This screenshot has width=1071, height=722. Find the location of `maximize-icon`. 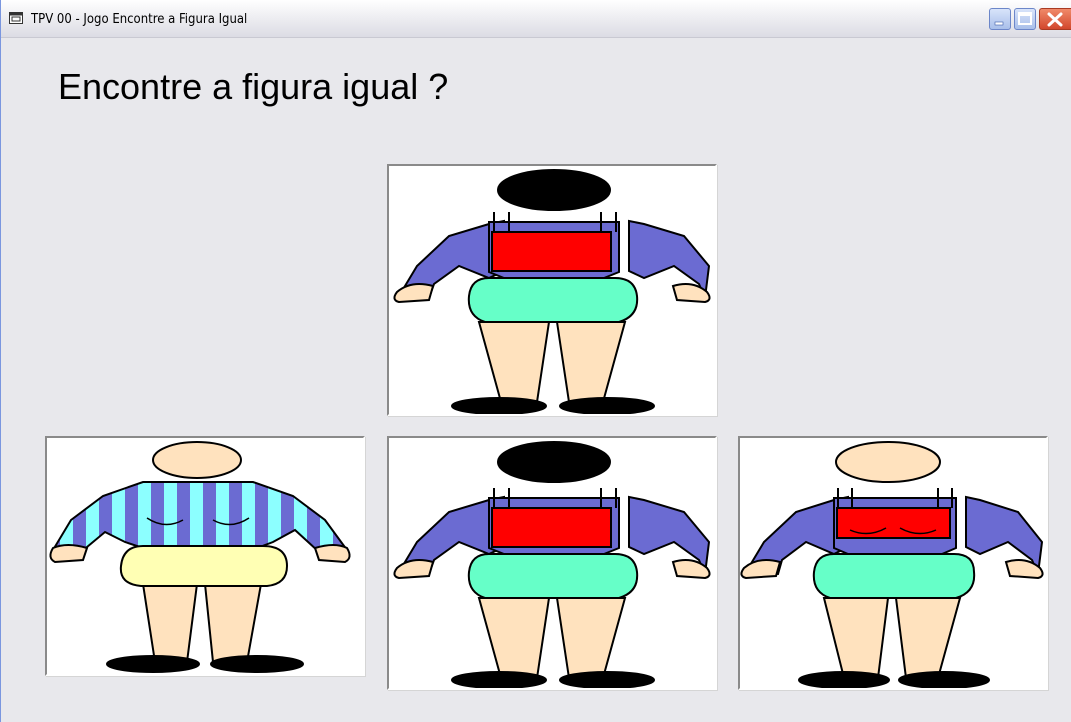

maximize-icon is located at coordinates (1025, 18).